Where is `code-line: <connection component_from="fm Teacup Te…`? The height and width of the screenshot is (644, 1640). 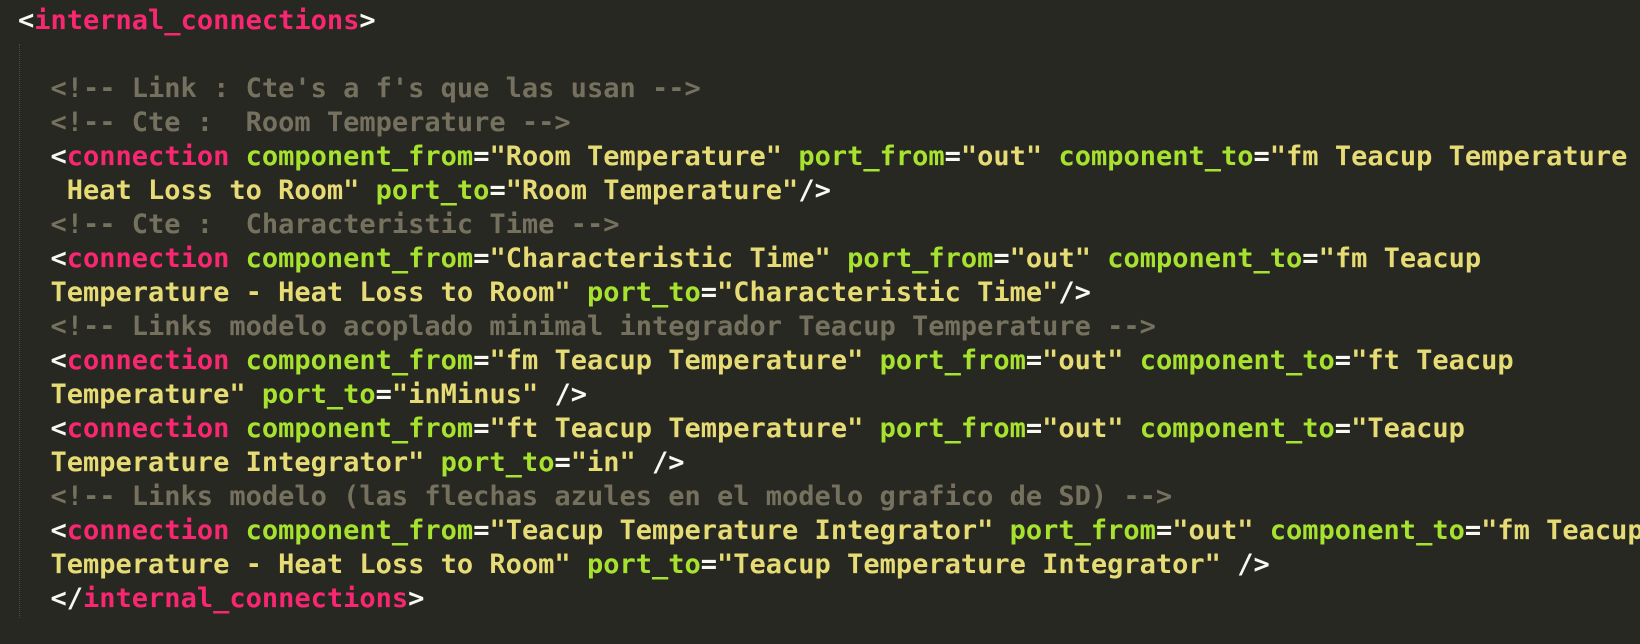
code-line: <connection component_from="fm Teacup Te… is located at coordinates (828, 361).